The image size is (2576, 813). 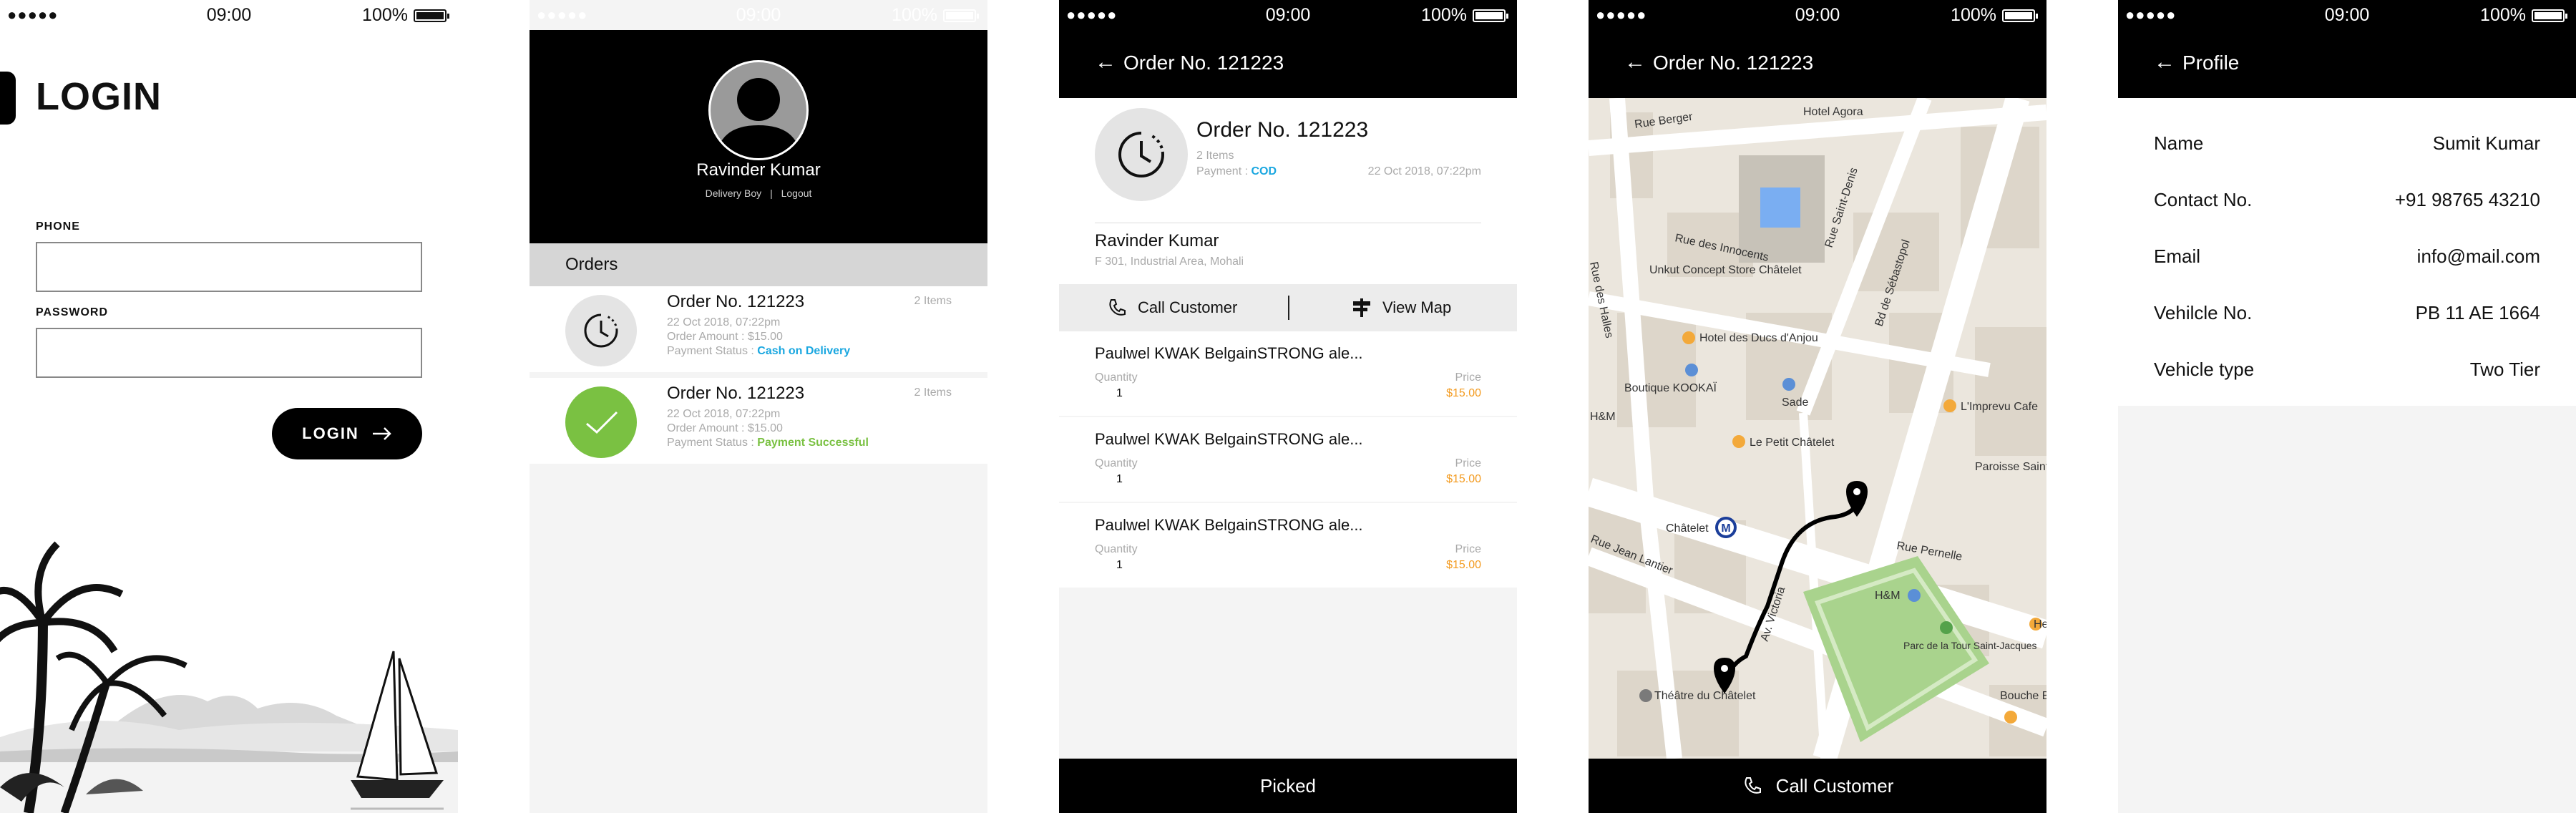 What do you see at coordinates (1215, 156) in the screenshot?
I see `order-items-count: 2 Items` at bounding box center [1215, 156].